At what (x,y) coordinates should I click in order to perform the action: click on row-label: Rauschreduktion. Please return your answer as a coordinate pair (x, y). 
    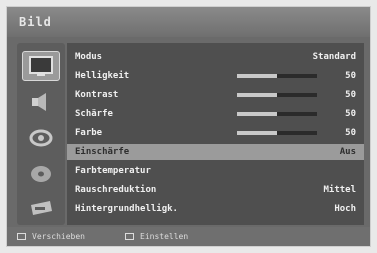
    Looking at the image, I should click on (116, 190).